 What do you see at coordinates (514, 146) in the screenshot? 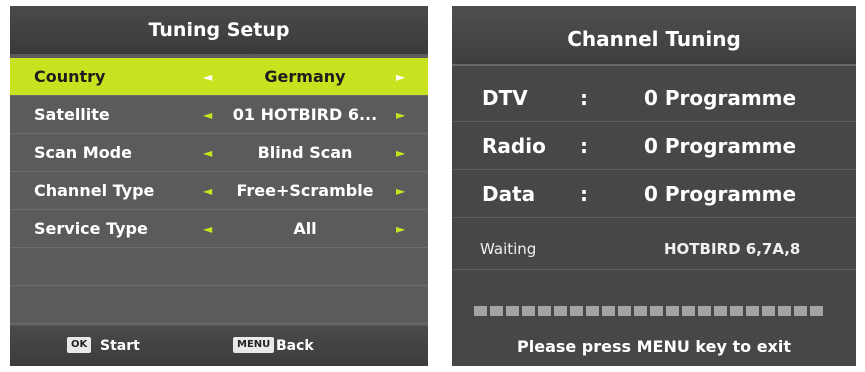
I see `count-label: Radio` at bounding box center [514, 146].